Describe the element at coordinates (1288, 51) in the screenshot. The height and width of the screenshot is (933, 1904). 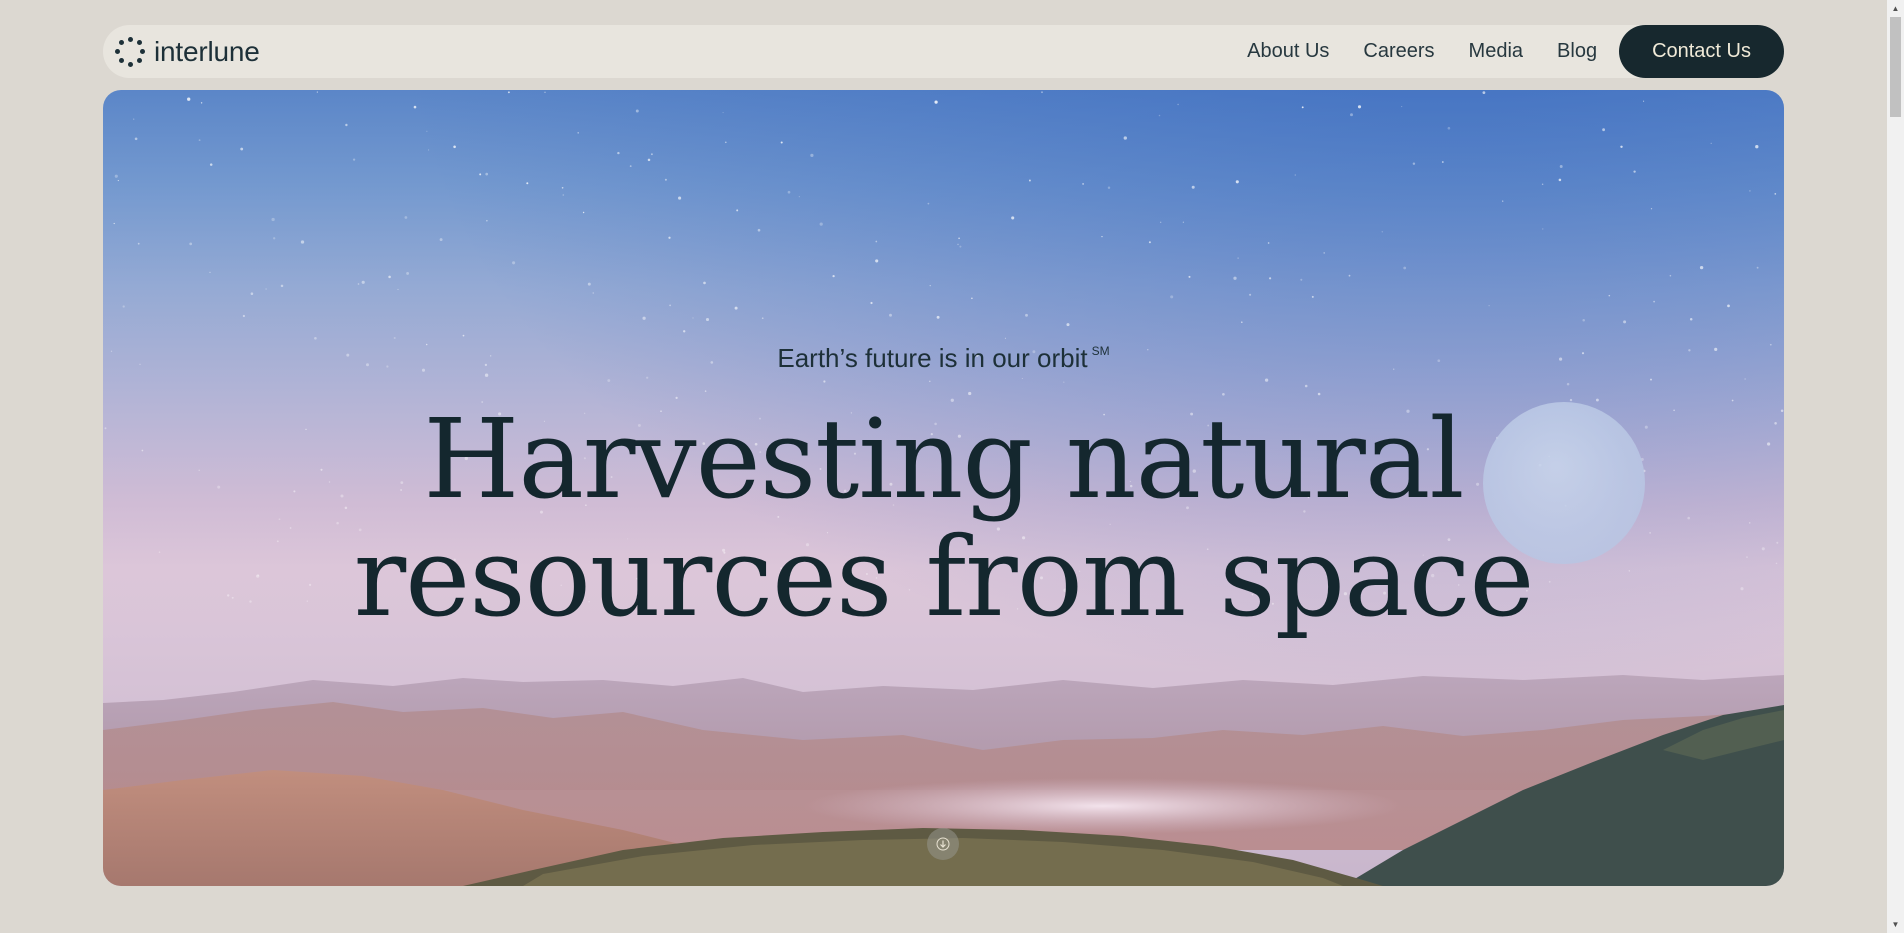
I see `nav-about-us: About Us` at that location.